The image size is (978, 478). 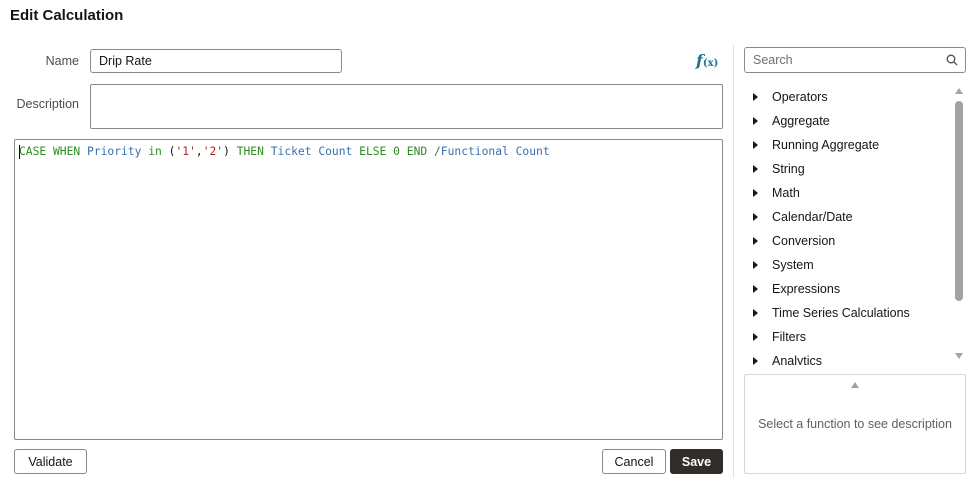 I want to click on function-category-item: Analytics, so click(x=848, y=357).